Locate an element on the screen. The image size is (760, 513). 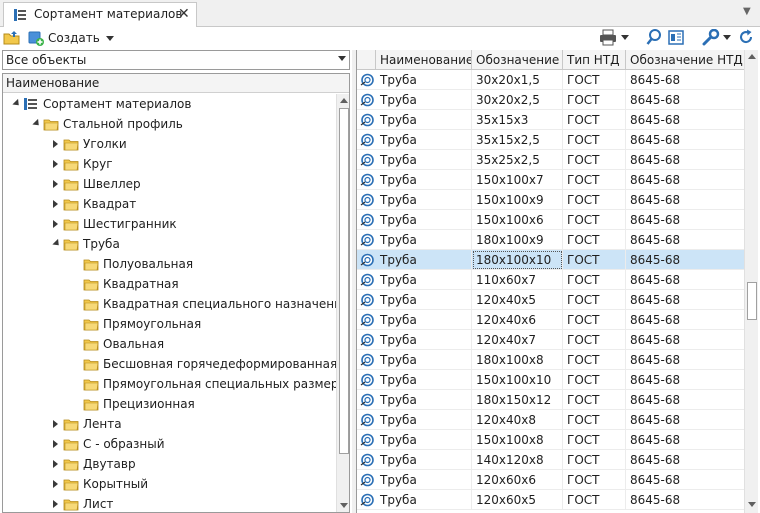
table-row: Труба 30x20x2,5 ГОСТ 8645-68 is located at coordinates (552, 100).